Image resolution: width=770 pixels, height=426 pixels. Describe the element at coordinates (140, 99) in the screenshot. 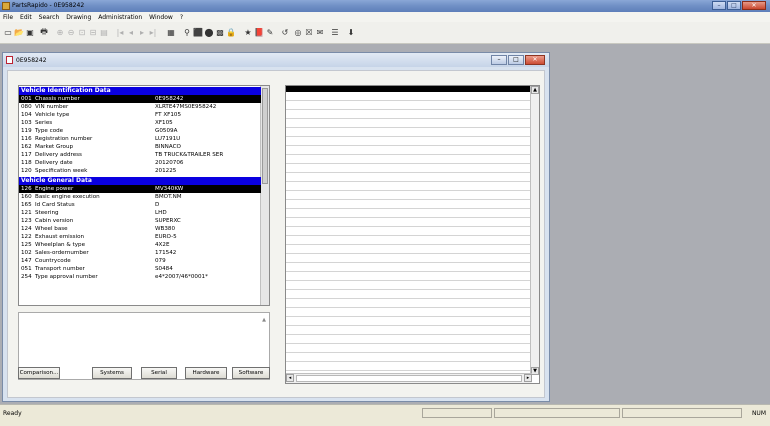

I see `data-row: 001 Chassis number 0E958242` at that location.